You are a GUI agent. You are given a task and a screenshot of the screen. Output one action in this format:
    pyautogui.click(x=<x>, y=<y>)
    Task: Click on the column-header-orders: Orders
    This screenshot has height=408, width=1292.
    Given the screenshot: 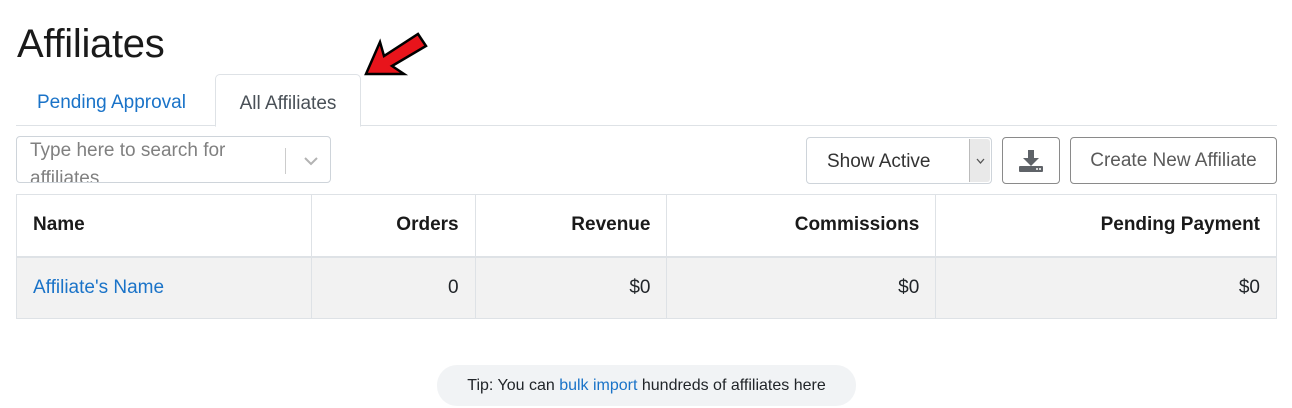 What is the action you would take?
    pyautogui.click(x=393, y=226)
    